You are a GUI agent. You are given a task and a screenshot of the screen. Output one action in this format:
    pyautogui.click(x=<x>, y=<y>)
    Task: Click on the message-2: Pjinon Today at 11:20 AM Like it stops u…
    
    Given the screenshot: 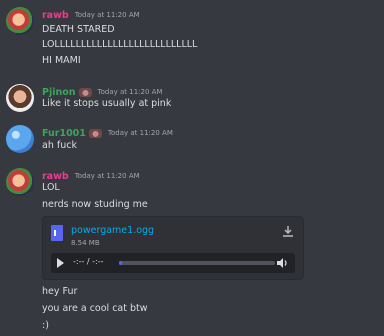 What is the action you would take?
    pyautogui.click(x=192, y=99)
    